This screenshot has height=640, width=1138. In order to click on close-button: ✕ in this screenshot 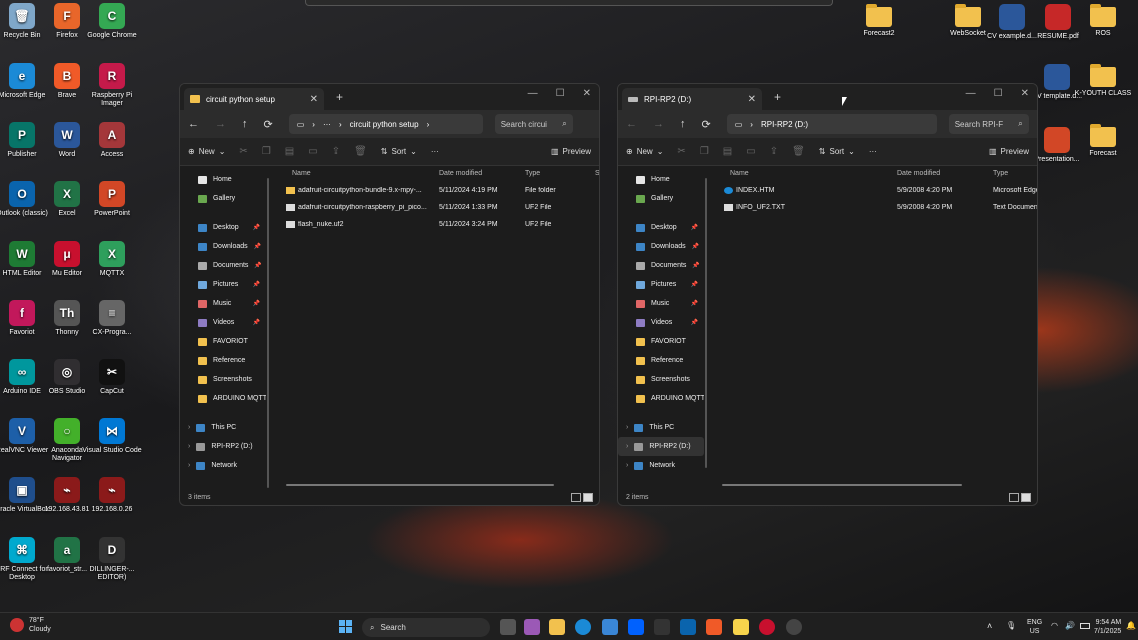, I will do `click(587, 93)`.